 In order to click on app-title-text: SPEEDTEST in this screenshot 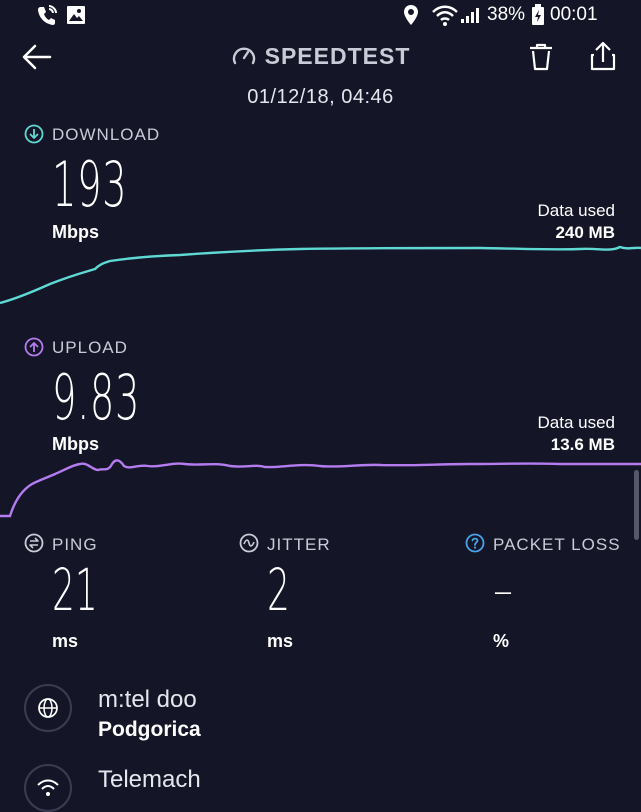, I will do `click(337, 56)`.